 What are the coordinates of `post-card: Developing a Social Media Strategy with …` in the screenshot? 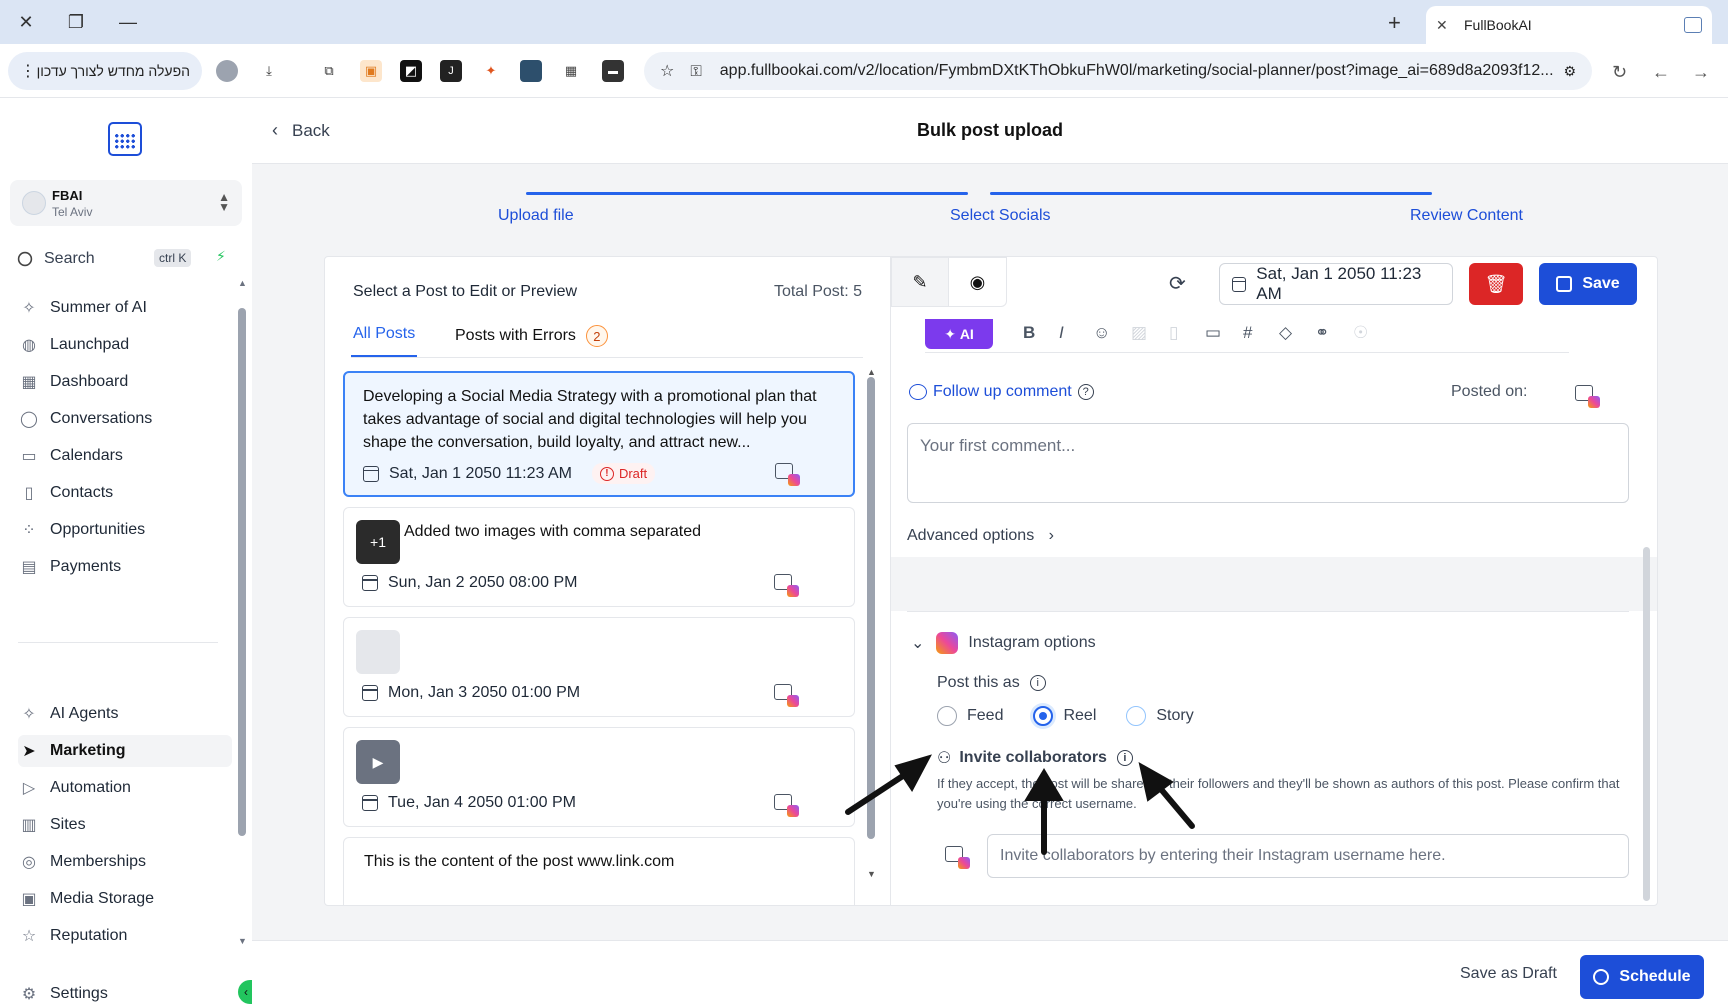 It's located at (599, 434).